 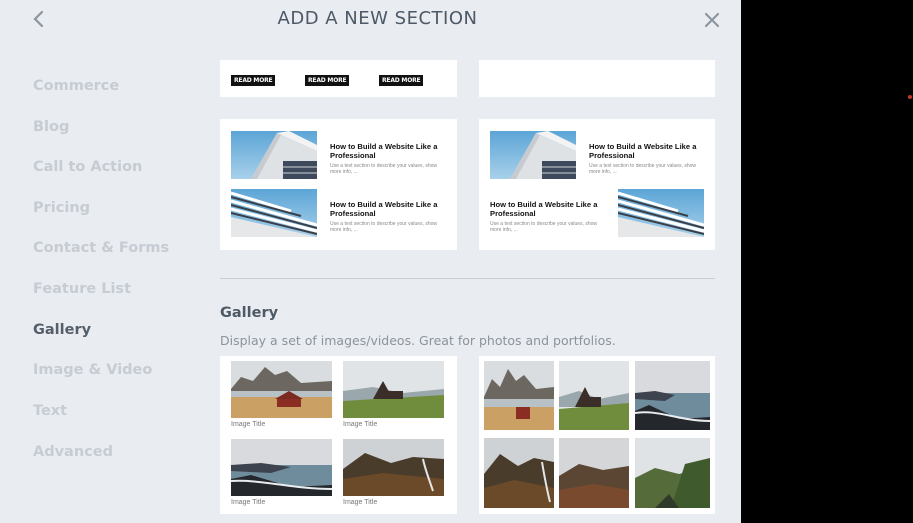 I want to click on sidebar-item-pricing: Pricing, so click(x=61, y=208).